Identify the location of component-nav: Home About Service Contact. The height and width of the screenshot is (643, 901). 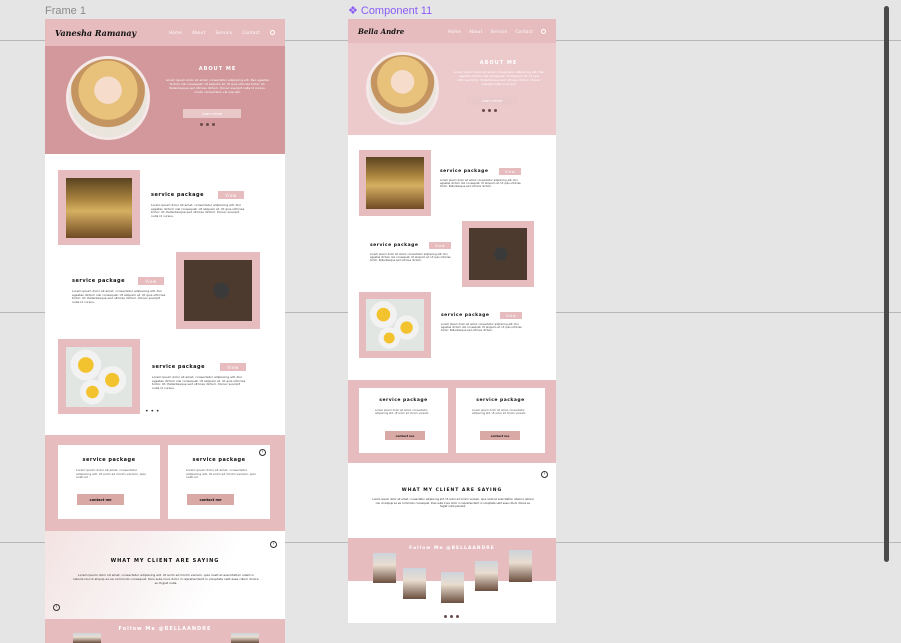
(497, 31).